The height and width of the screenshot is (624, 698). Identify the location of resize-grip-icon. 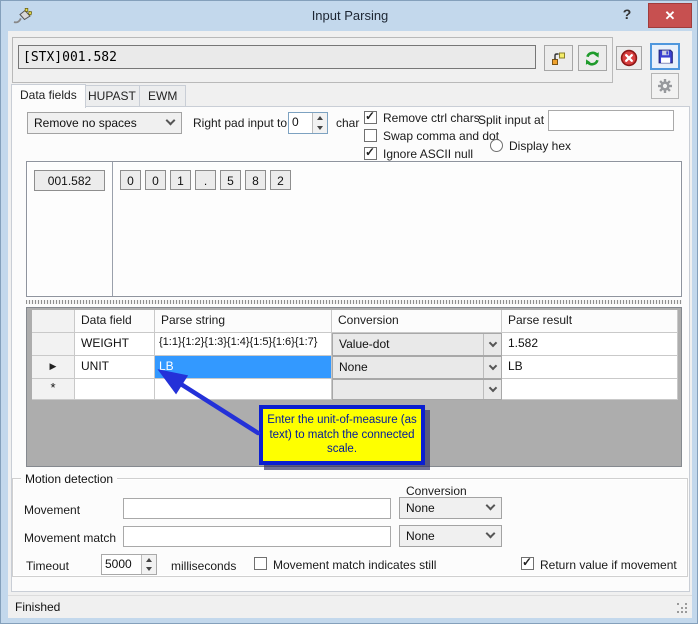
(682, 608).